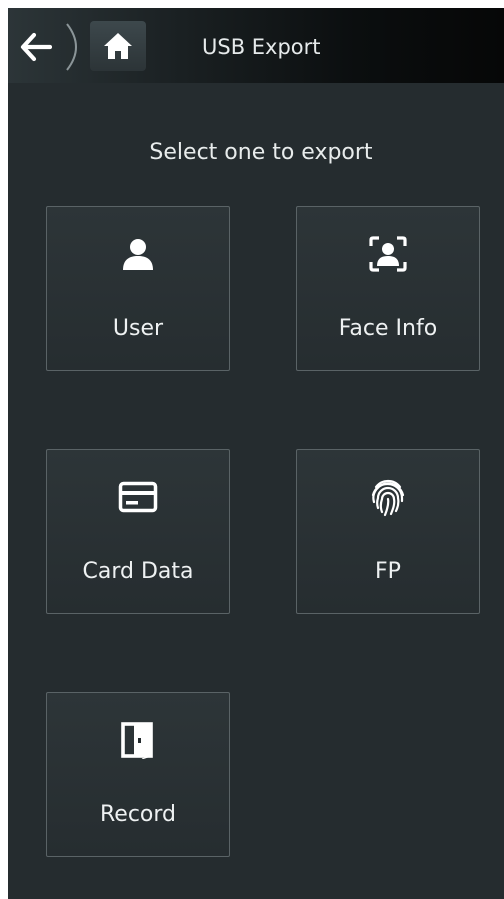 The image size is (504, 899). I want to click on header-bar: USB Export, so click(256, 45).